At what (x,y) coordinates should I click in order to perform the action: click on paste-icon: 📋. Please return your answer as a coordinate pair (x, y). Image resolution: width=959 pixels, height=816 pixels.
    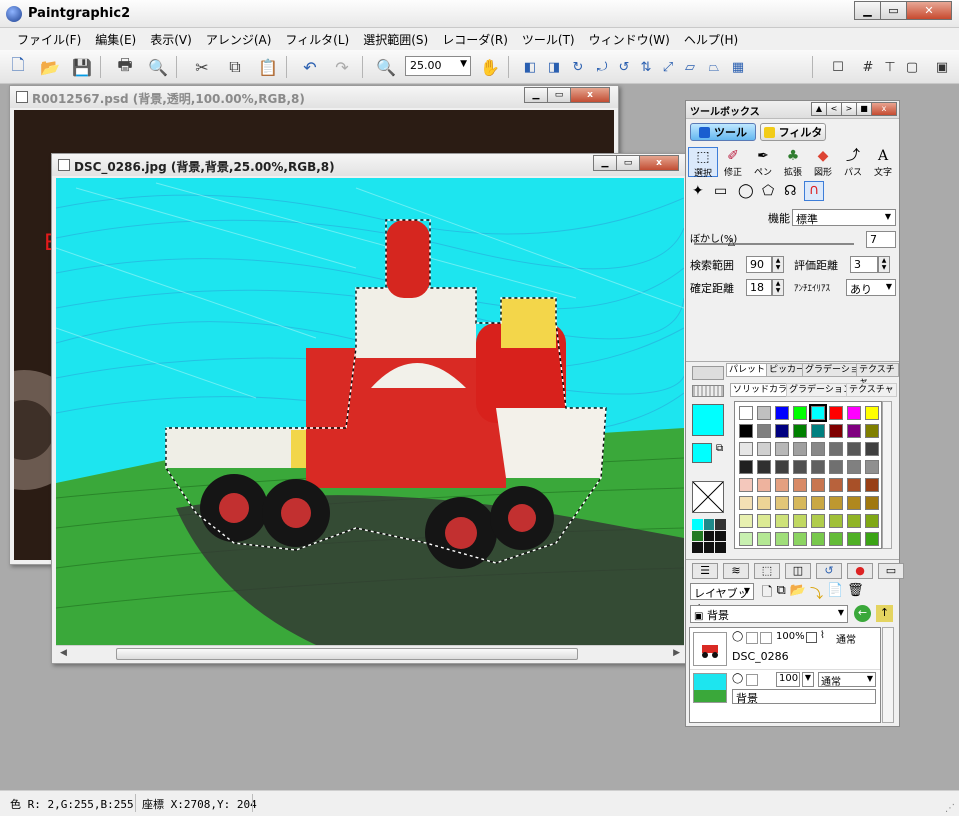
    Looking at the image, I should click on (268, 67).